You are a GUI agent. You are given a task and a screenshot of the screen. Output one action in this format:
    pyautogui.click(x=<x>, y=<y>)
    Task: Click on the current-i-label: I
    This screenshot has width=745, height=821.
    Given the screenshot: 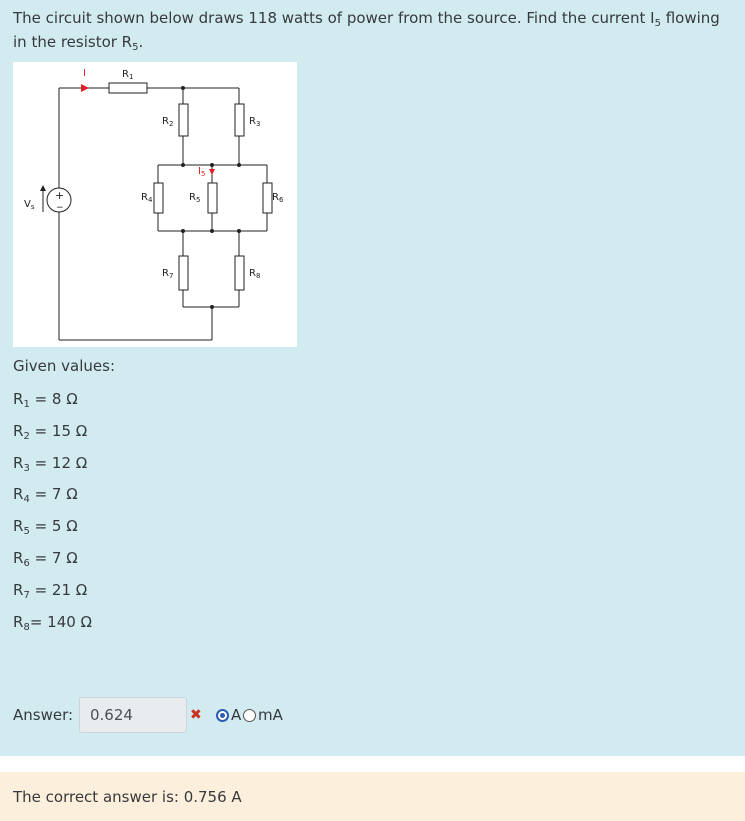 What is the action you would take?
    pyautogui.click(x=84, y=73)
    